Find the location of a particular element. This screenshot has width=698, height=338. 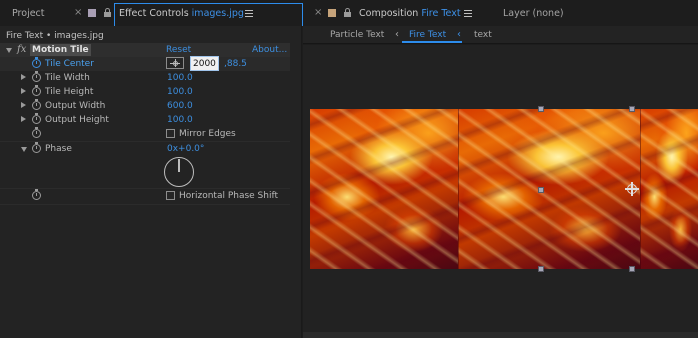

output-height-value: 100.0 is located at coordinates (180, 120).